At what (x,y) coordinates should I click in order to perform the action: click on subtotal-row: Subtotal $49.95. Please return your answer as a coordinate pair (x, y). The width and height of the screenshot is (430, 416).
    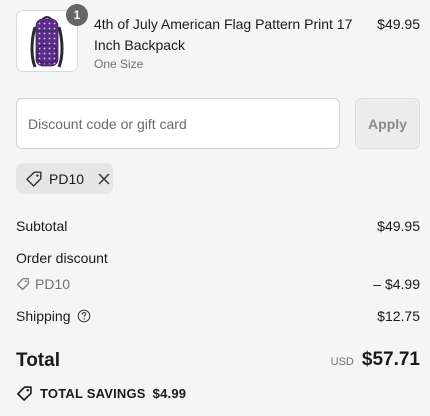
    Looking at the image, I should click on (218, 228).